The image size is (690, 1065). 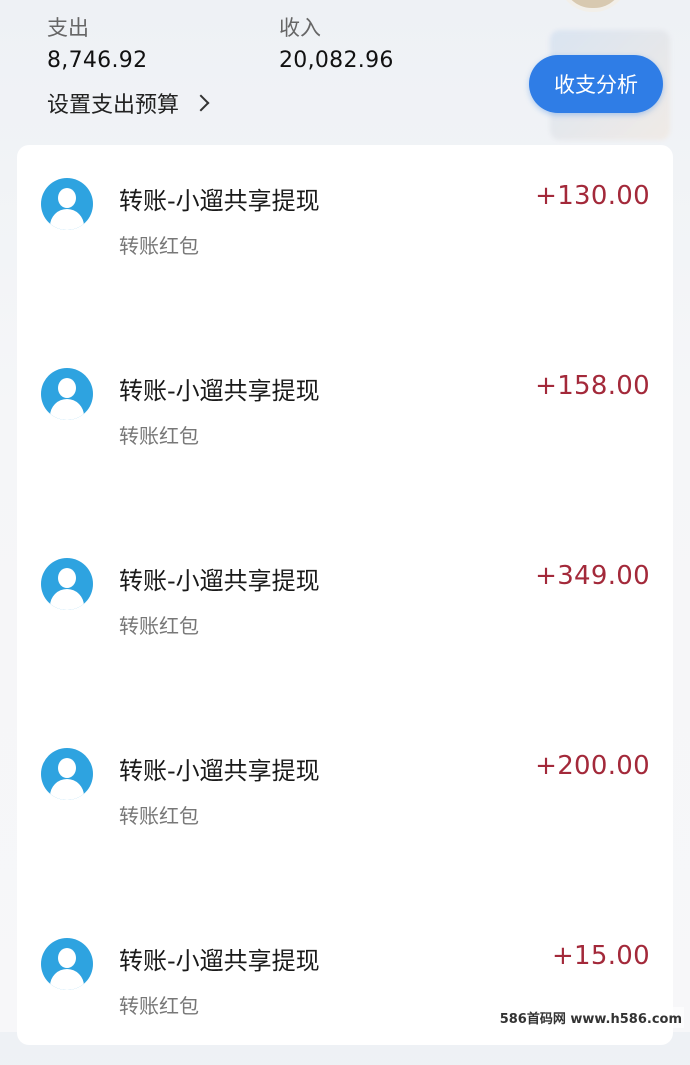 I want to click on income-label: 收入, so click(x=300, y=28).